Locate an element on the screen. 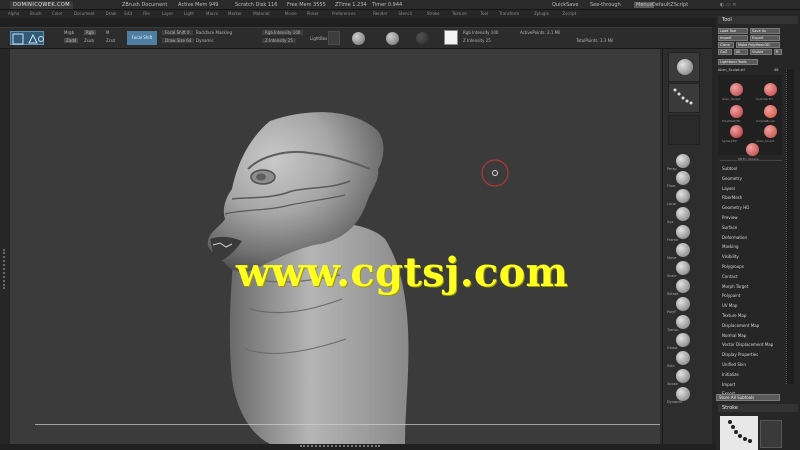 This screenshot has width=800, height=450. zcut-toggle: Zcut is located at coordinates (110, 40).